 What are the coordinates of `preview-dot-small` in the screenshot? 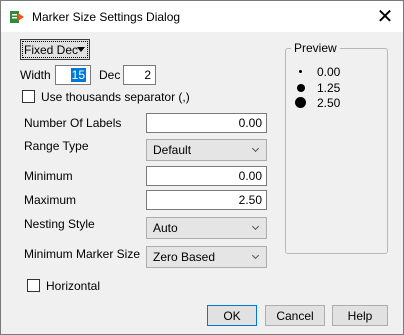 It's located at (300, 71).